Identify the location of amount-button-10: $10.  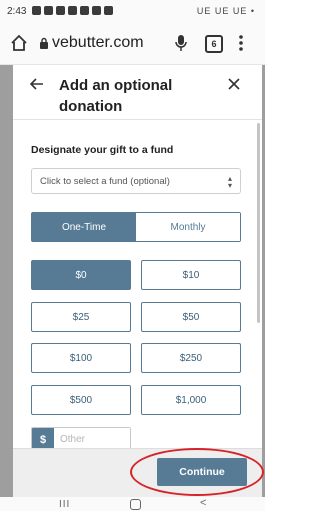
(191, 275).